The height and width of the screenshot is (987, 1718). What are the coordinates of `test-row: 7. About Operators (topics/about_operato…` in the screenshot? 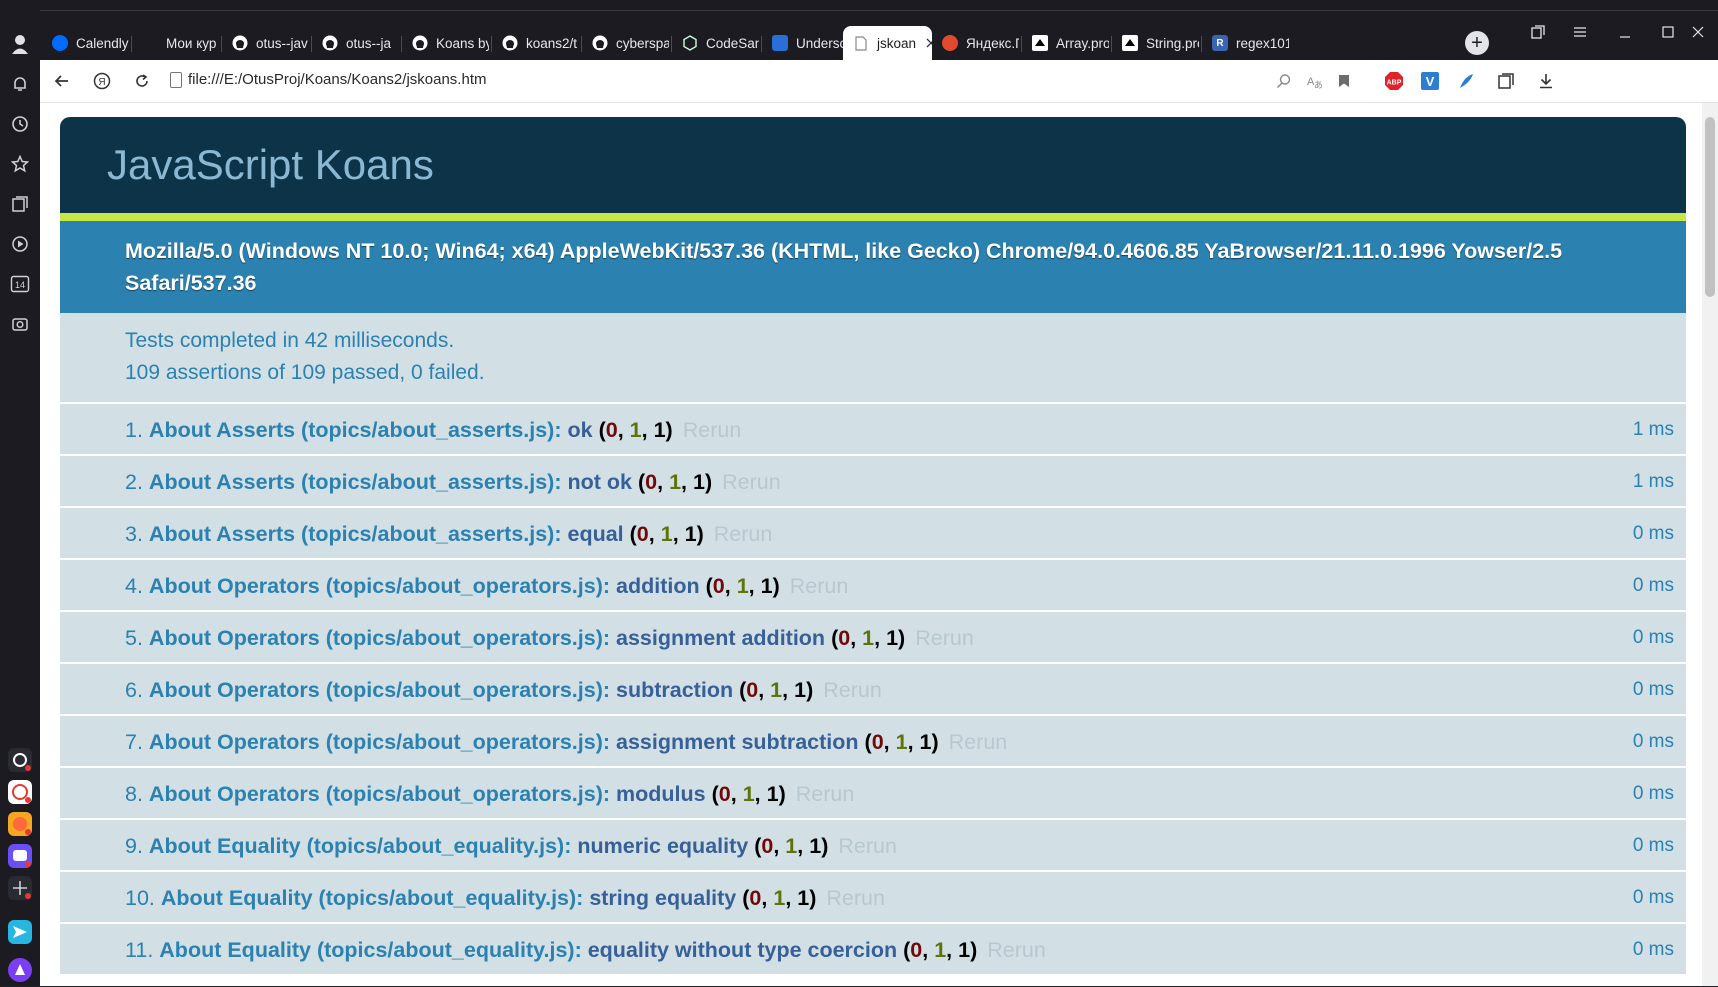 It's located at (873, 742).